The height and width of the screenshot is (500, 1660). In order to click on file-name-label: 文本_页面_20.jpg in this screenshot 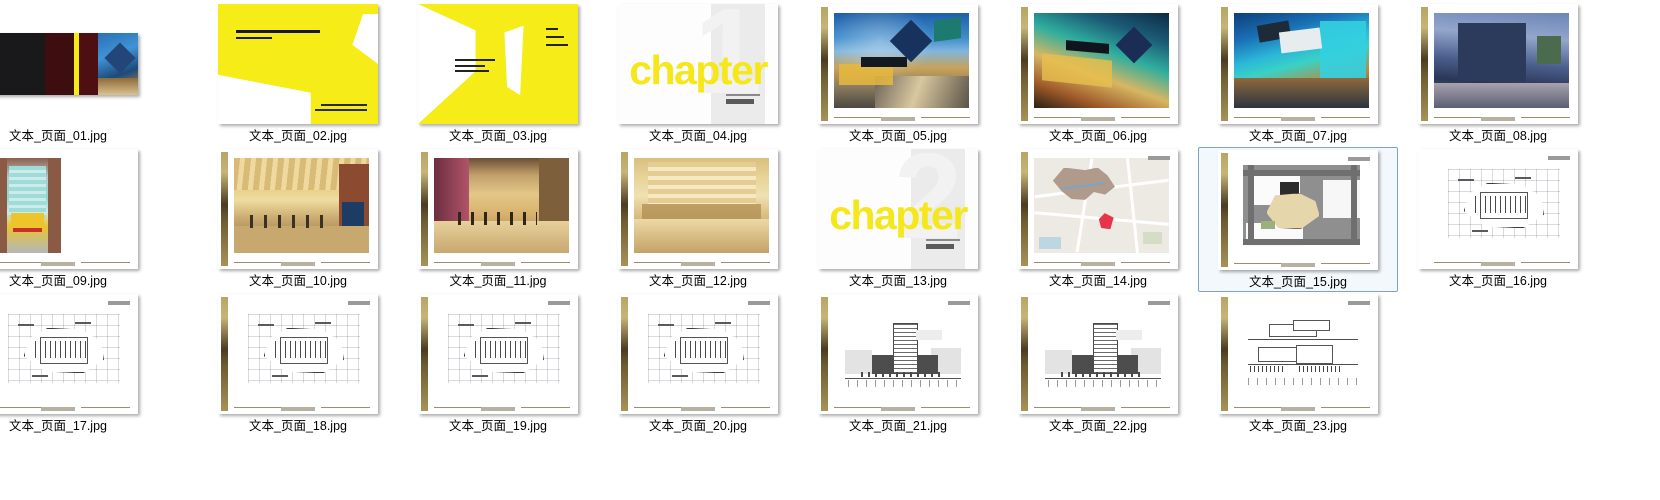, I will do `click(698, 426)`.